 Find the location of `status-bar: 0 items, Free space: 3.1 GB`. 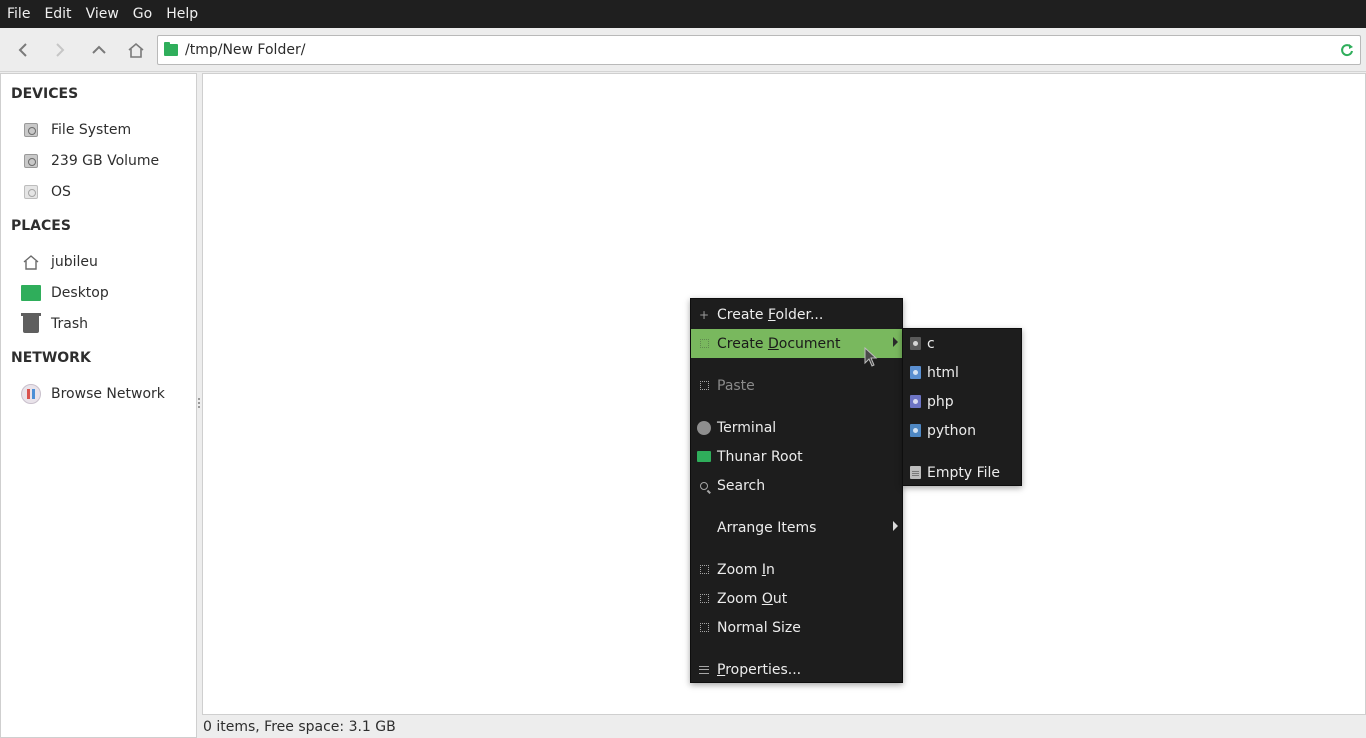

status-bar: 0 items, Free space: 3.1 GB is located at coordinates (299, 727).